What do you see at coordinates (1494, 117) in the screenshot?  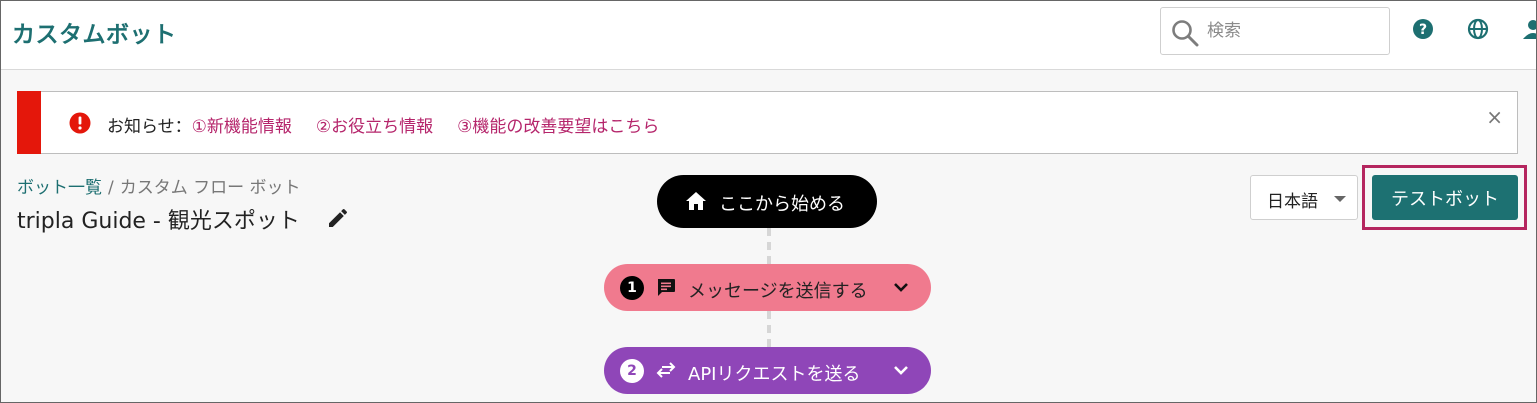 I see `close-icon: ×` at bounding box center [1494, 117].